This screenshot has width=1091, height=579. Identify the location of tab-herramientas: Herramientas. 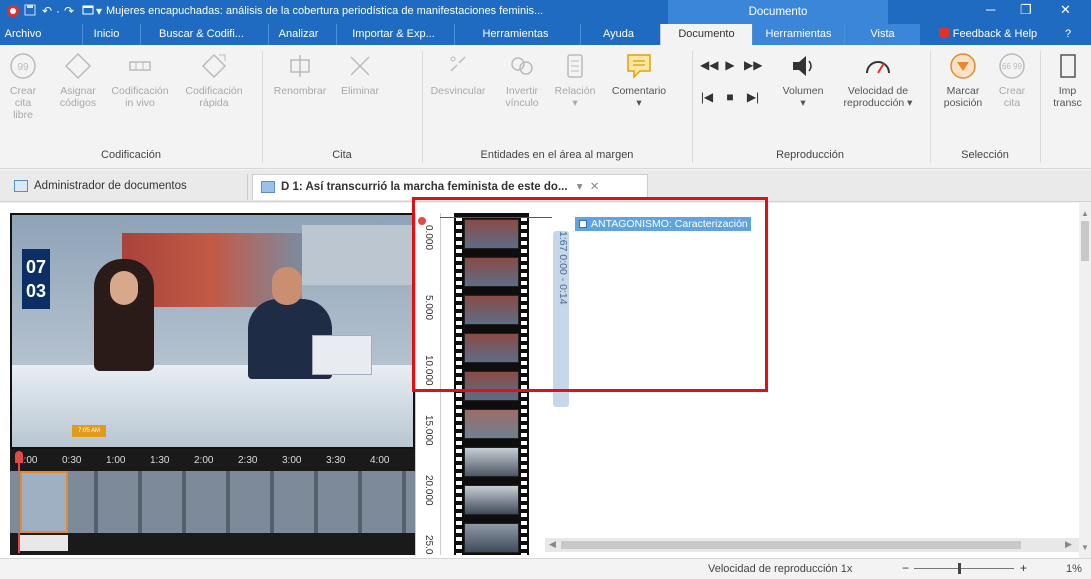
(515, 34).